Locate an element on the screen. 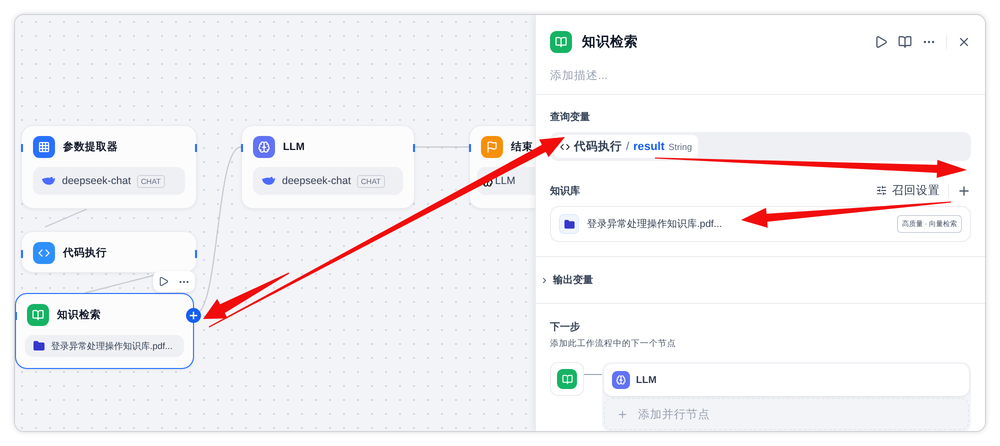 This screenshot has width=1000, height=446. close-button is located at coordinates (964, 42).